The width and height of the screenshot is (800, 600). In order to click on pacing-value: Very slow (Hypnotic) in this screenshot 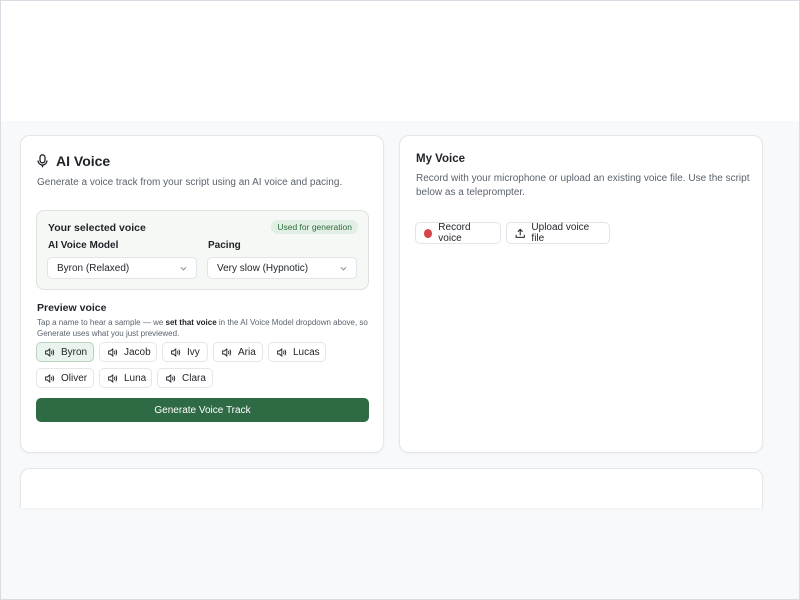, I will do `click(263, 268)`.